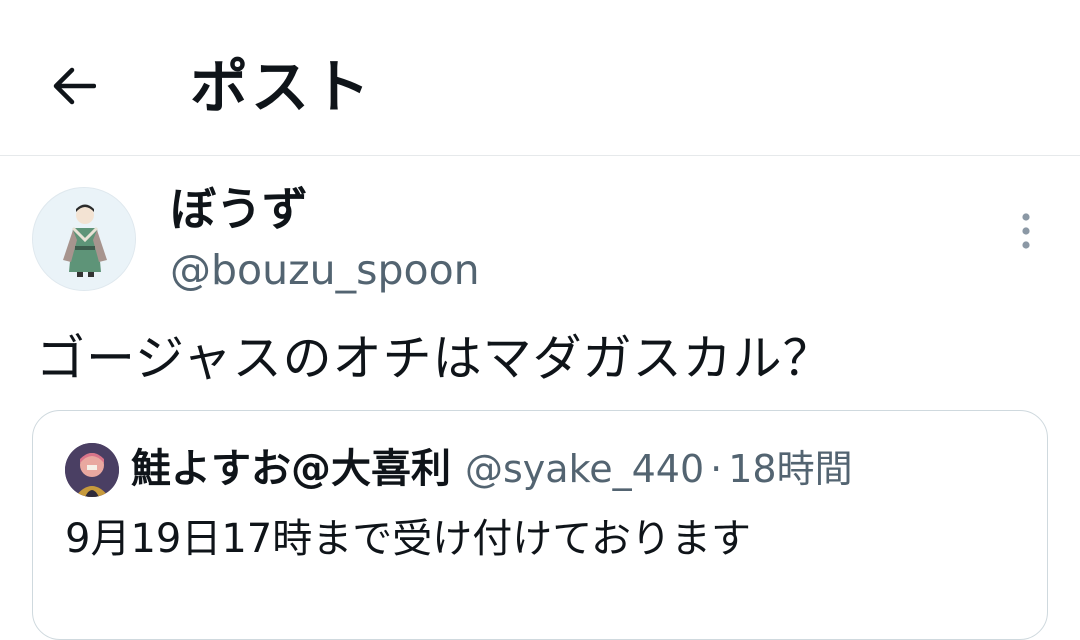  What do you see at coordinates (239, 209) in the screenshot?
I see `display-name: ぼうず` at bounding box center [239, 209].